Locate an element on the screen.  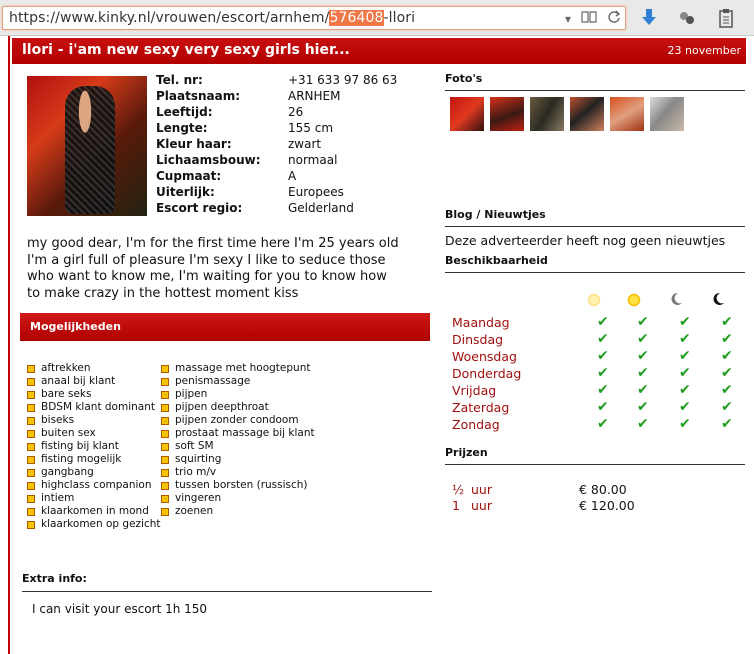
mogelijkheid-item: zoenen is located at coordinates (238, 511).